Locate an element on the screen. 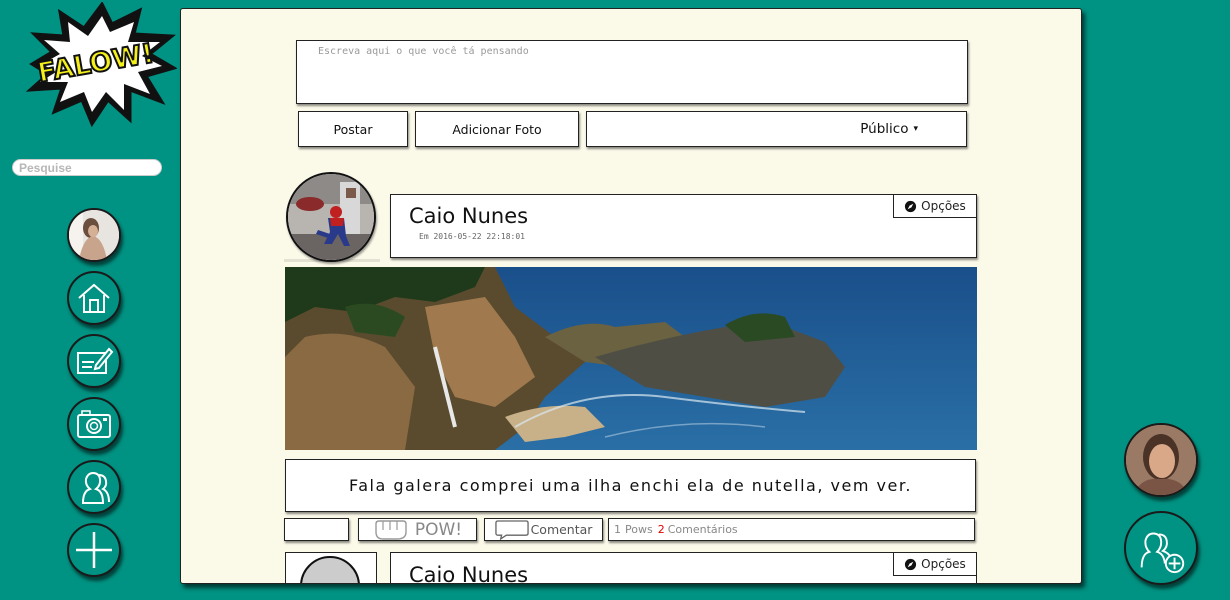 This screenshot has height=600, width=1230. post2-header: Caio Nunes Opções is located at coordinates (683, 567).